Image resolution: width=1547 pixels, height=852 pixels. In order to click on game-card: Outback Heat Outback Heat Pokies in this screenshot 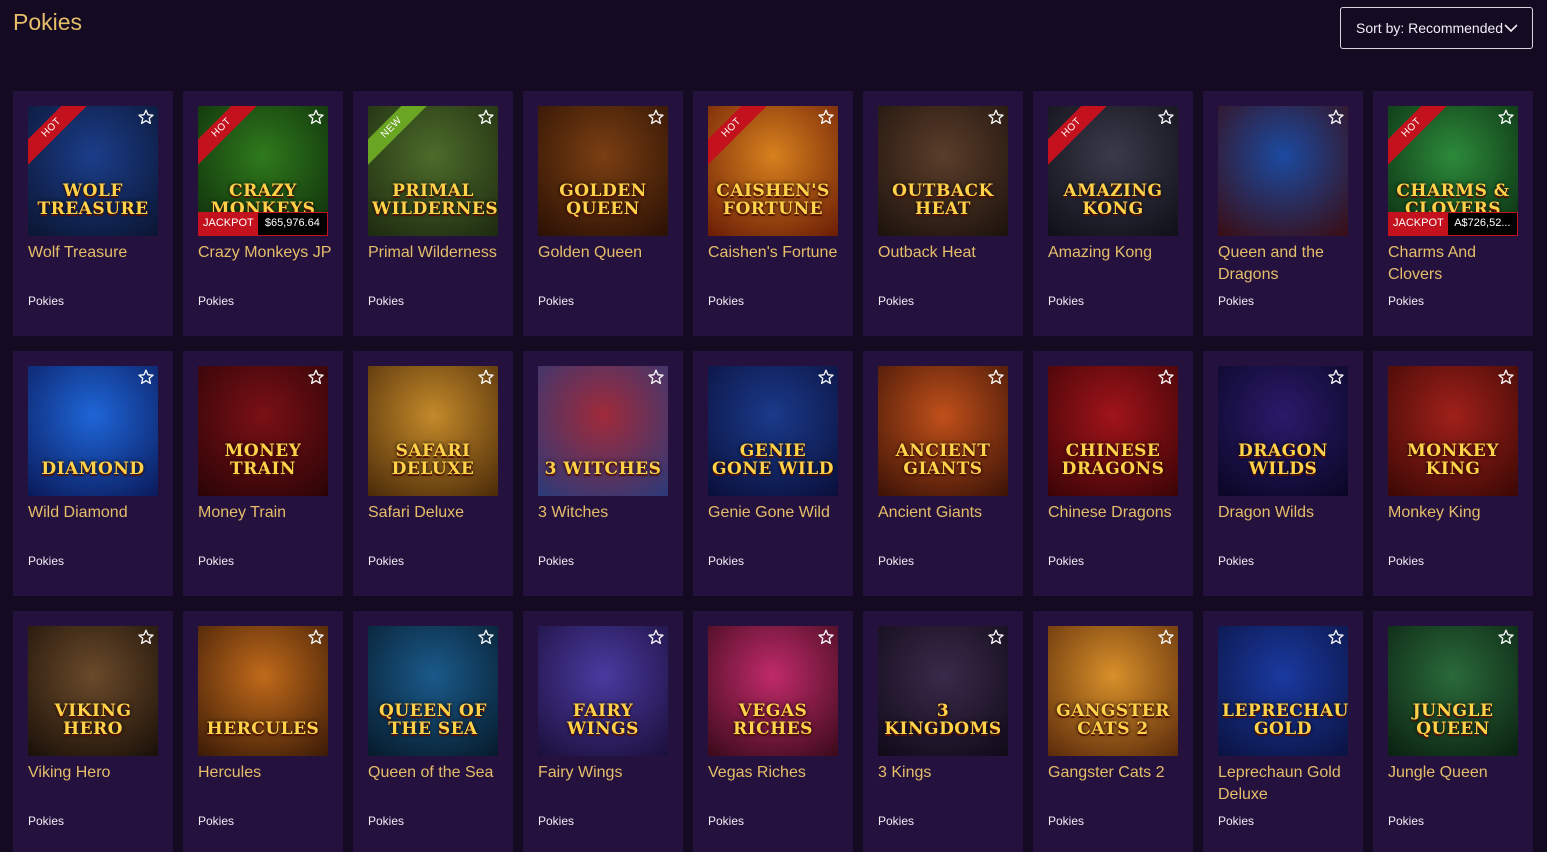, I will do `click(943, 213)`.